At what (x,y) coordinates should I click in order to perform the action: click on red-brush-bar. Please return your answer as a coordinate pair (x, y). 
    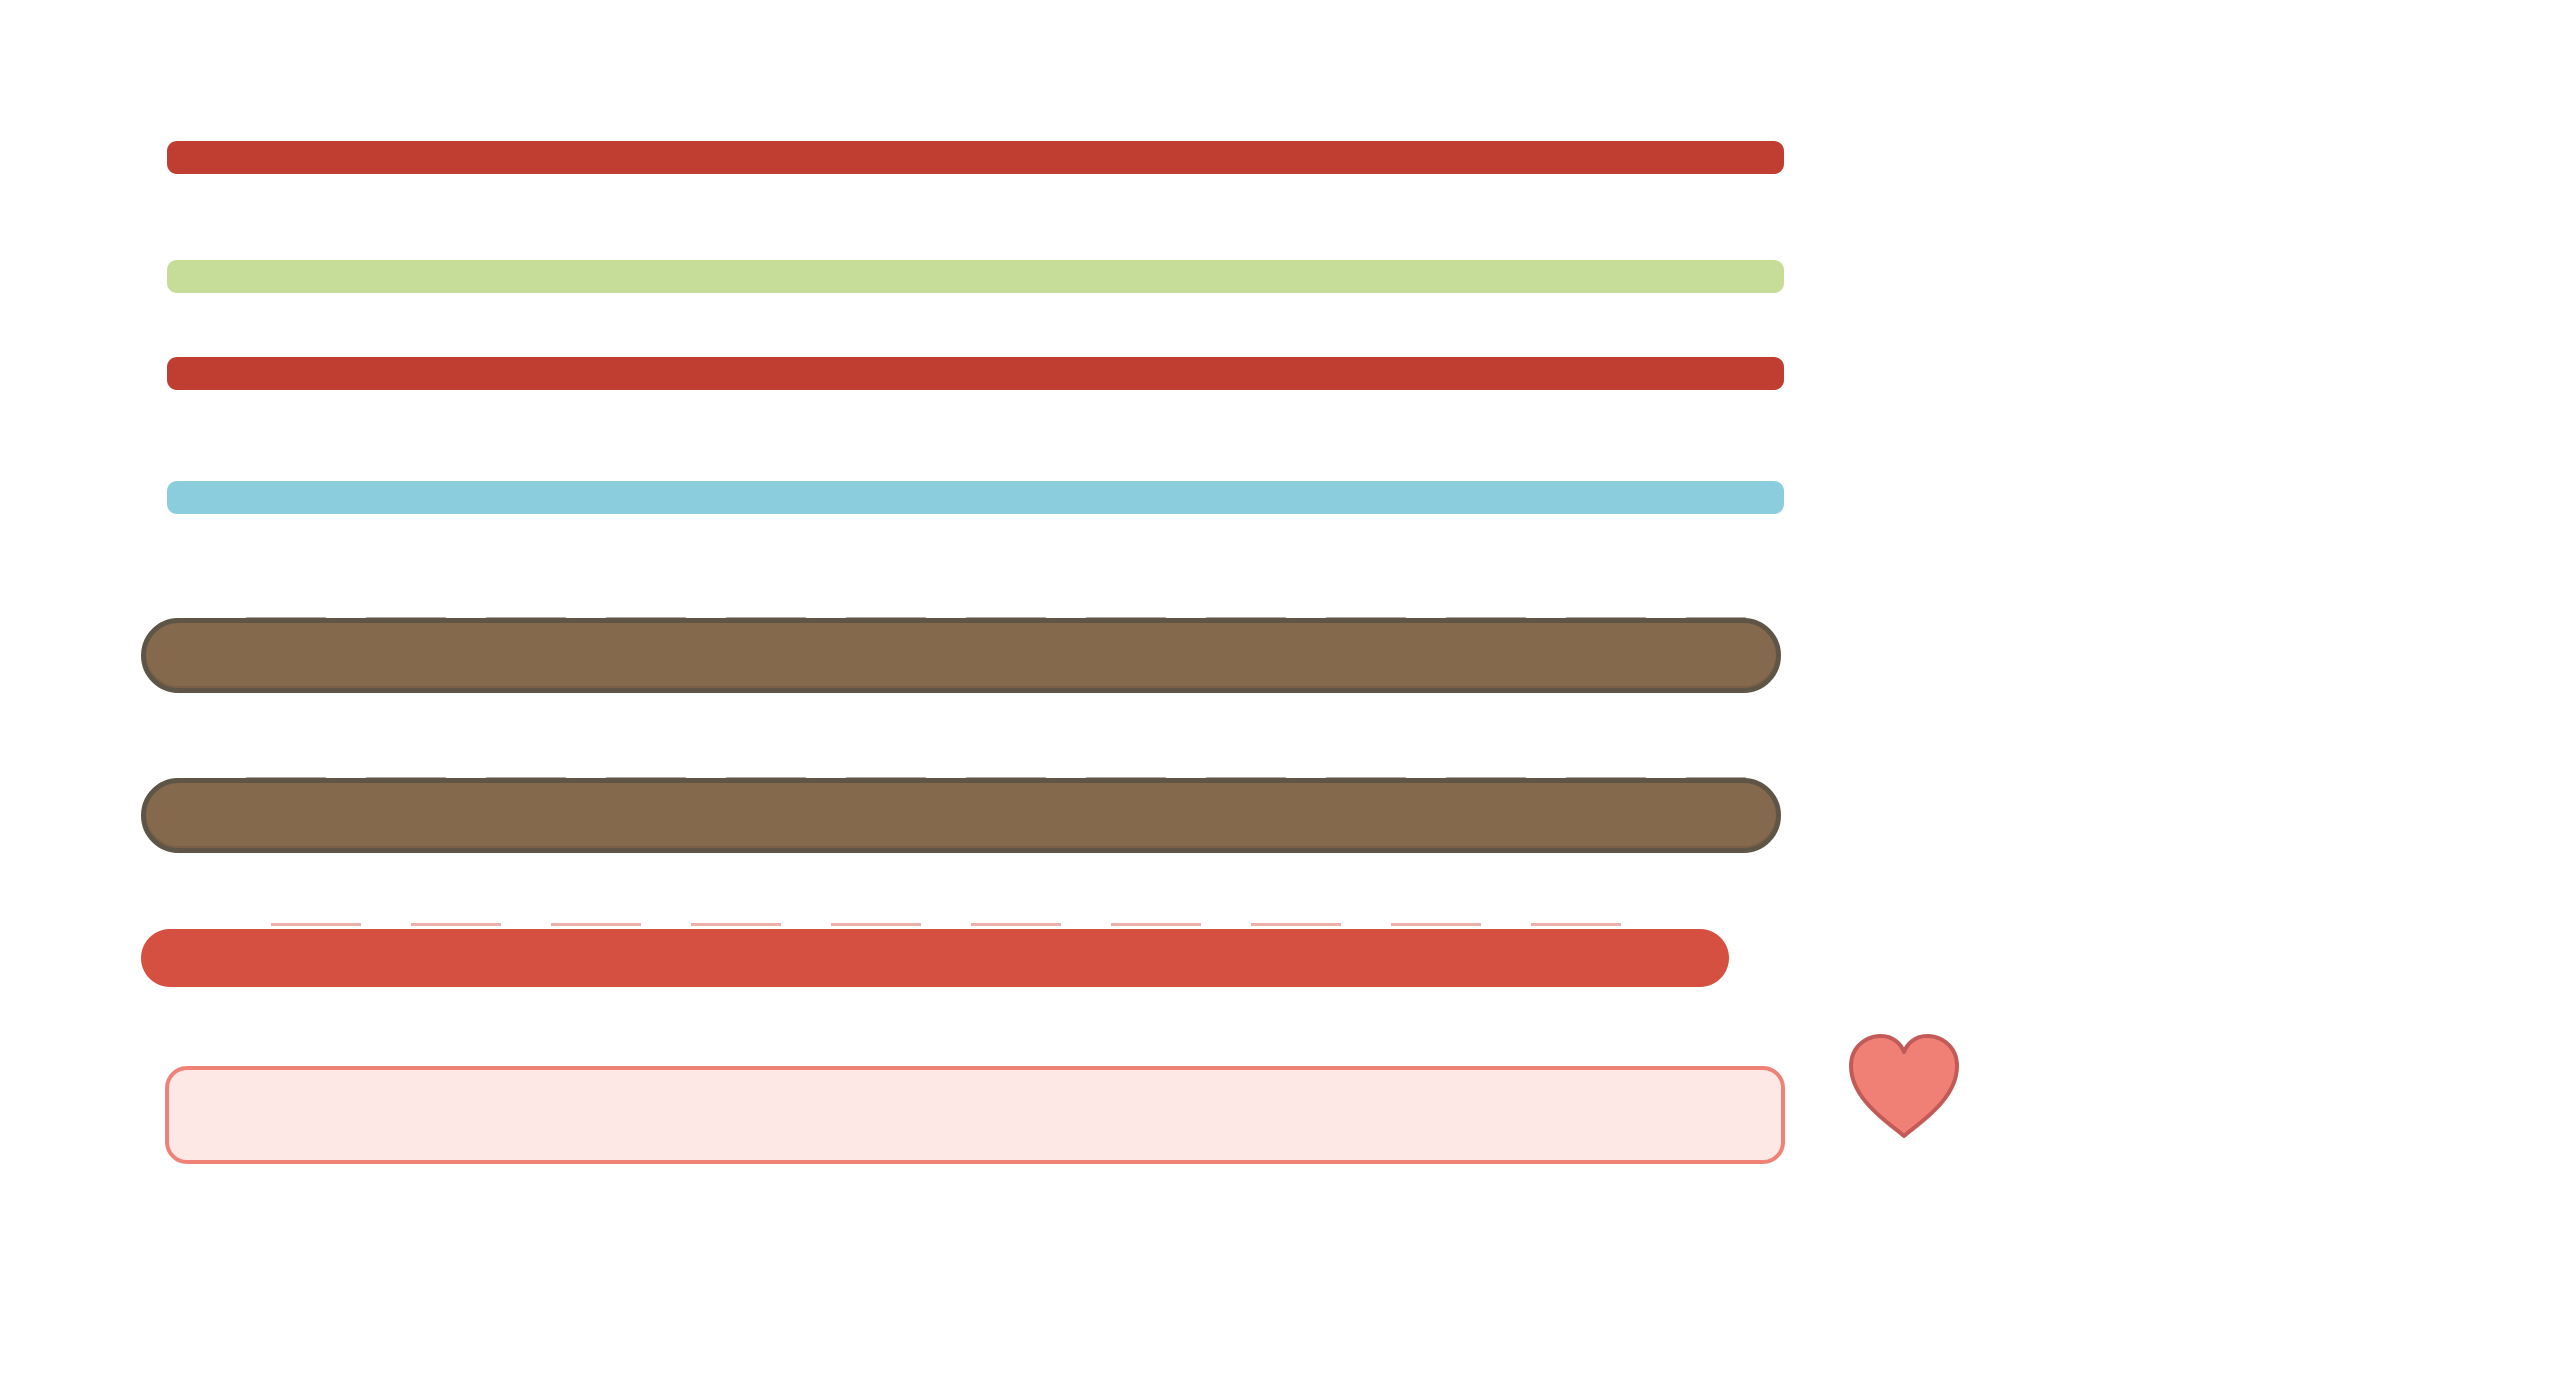
    Looking at the image, I should click on (935, 955).